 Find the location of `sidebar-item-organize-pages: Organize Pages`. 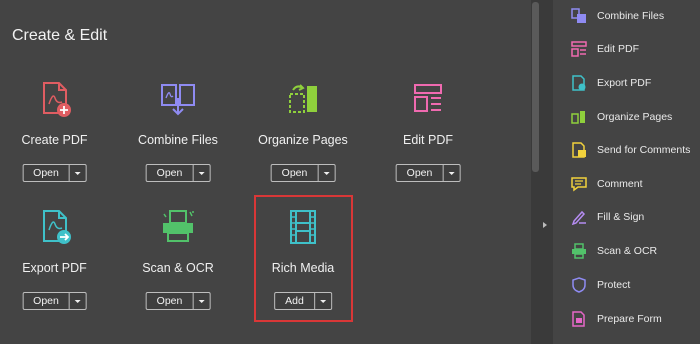

sidebar-item-organize-pages: Organize Pages is located at coordinates (626, 117).